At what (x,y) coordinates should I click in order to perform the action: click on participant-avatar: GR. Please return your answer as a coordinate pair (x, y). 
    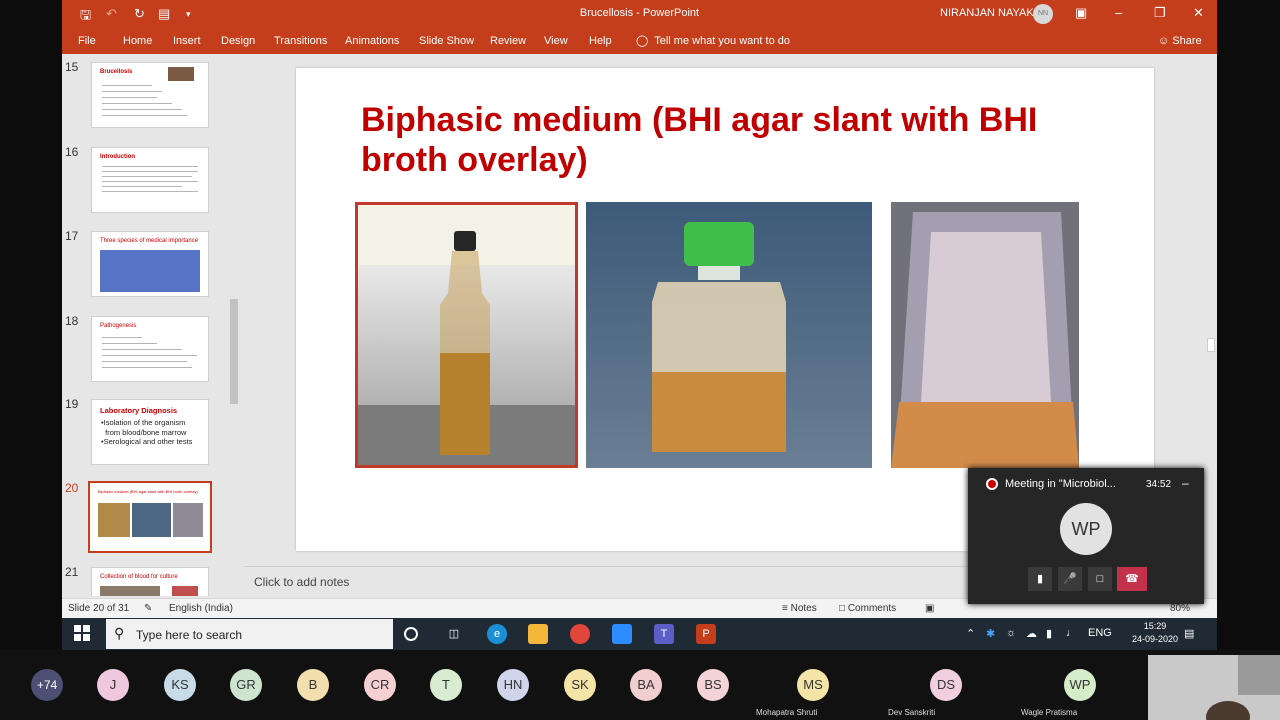
    Looking at the image, I should click on (246, 685).